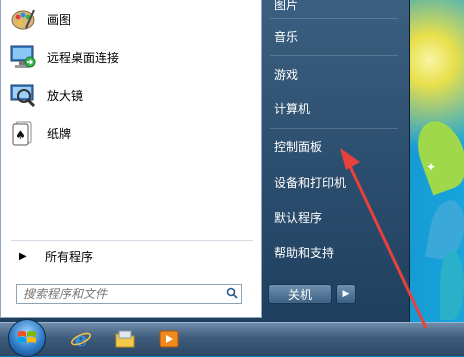  Describe the element at coordinates (169, 339) in the screenshot. I see `media-player-icon` at that location.